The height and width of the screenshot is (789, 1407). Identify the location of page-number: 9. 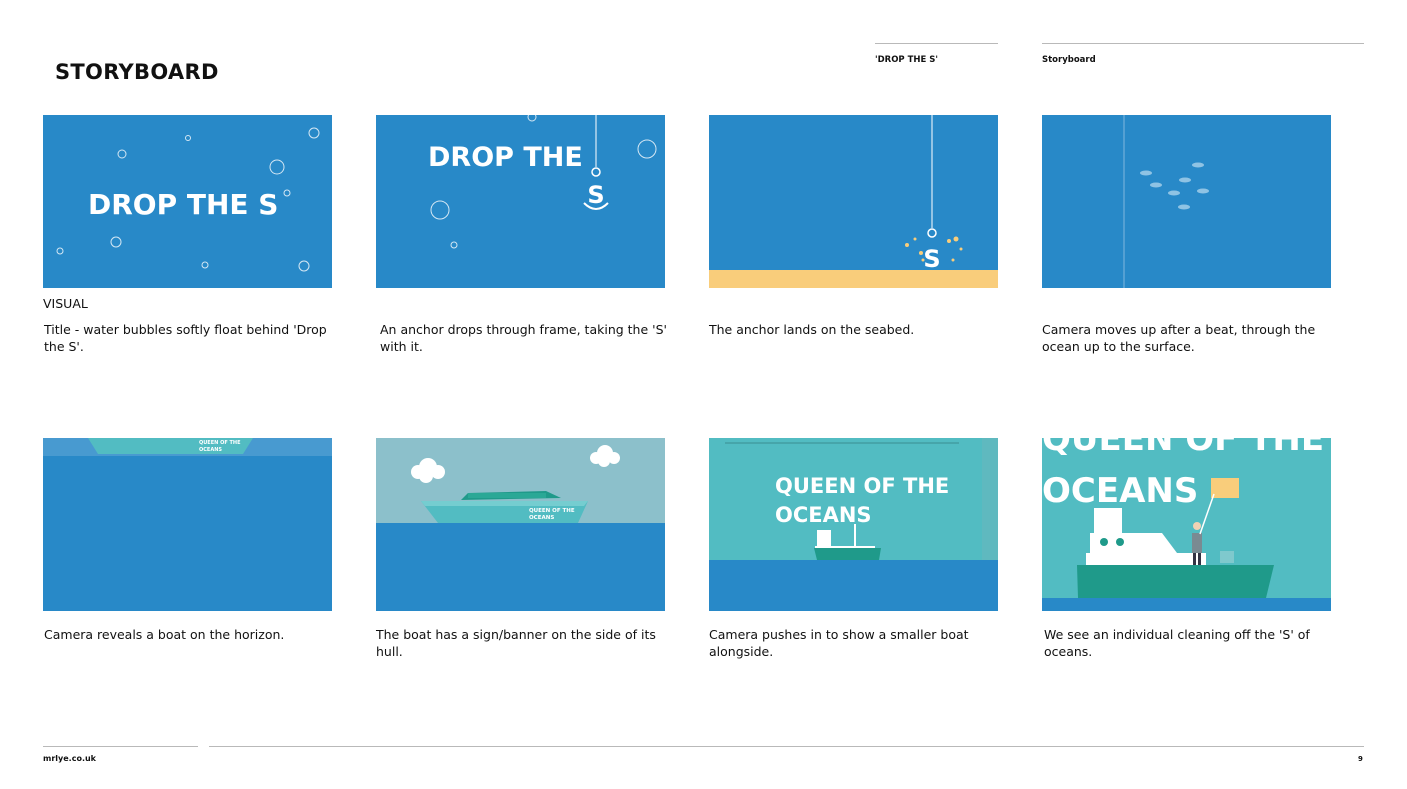
(1360, 759).